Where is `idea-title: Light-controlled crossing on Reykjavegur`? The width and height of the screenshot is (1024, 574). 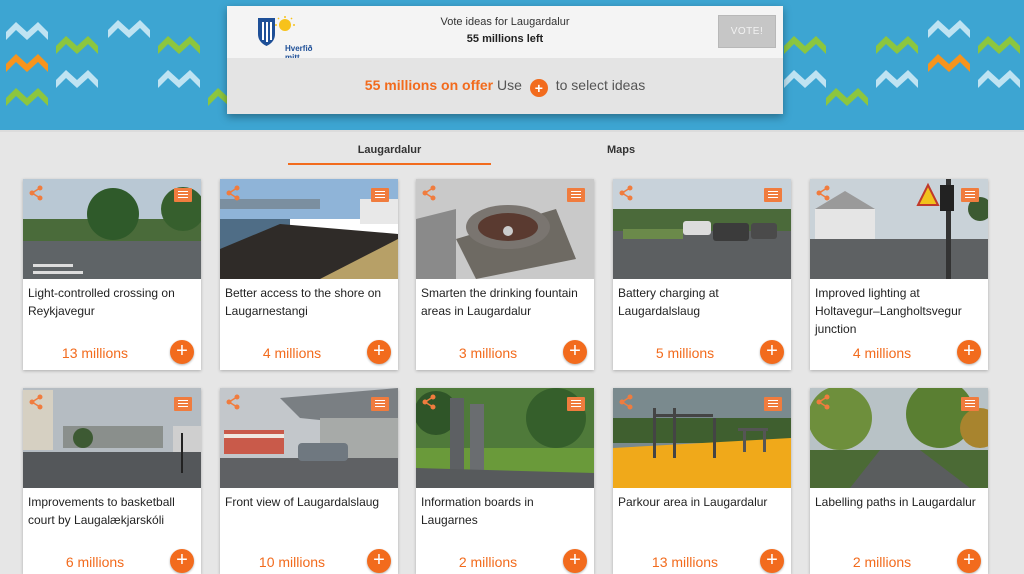
idea-title: Light-controlled crossing on Reykjavegur is located at coordinates (101, 302).